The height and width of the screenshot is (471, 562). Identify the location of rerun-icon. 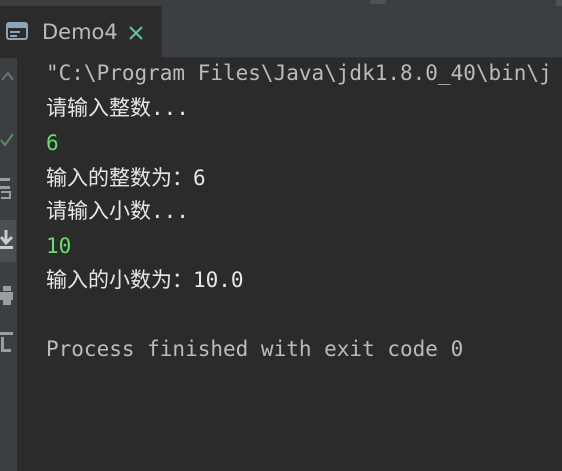
(7, 190).